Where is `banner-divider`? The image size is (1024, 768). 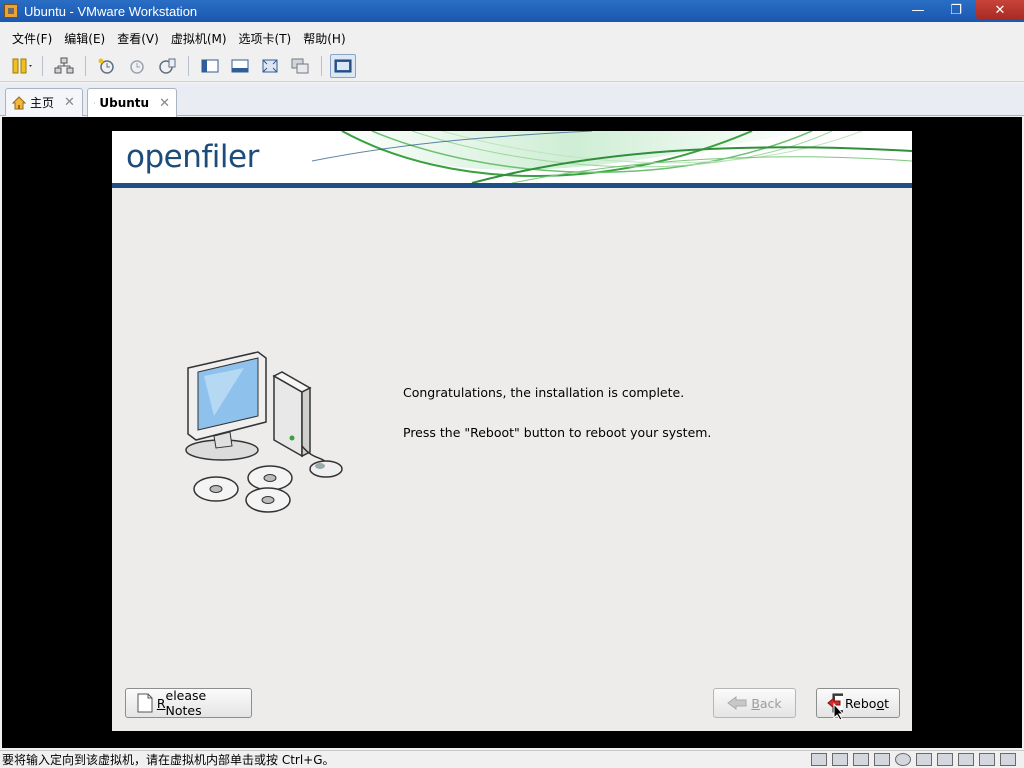
banner-divider is located at coordinates (512, 185).